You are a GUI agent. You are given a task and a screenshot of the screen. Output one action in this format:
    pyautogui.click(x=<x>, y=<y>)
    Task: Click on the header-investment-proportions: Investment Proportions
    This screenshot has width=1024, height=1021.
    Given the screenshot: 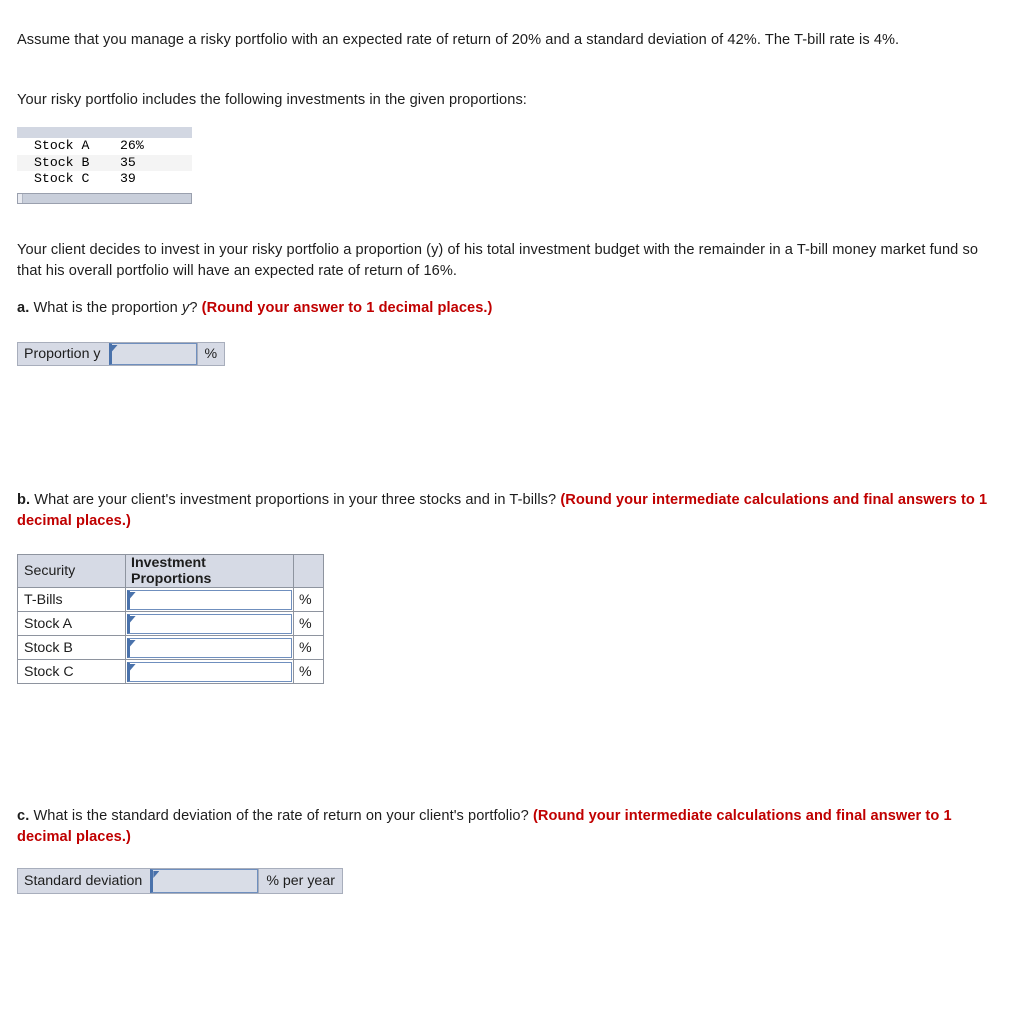 What is the action you would take?
    pyautogui.click(x=209, y=571)
    